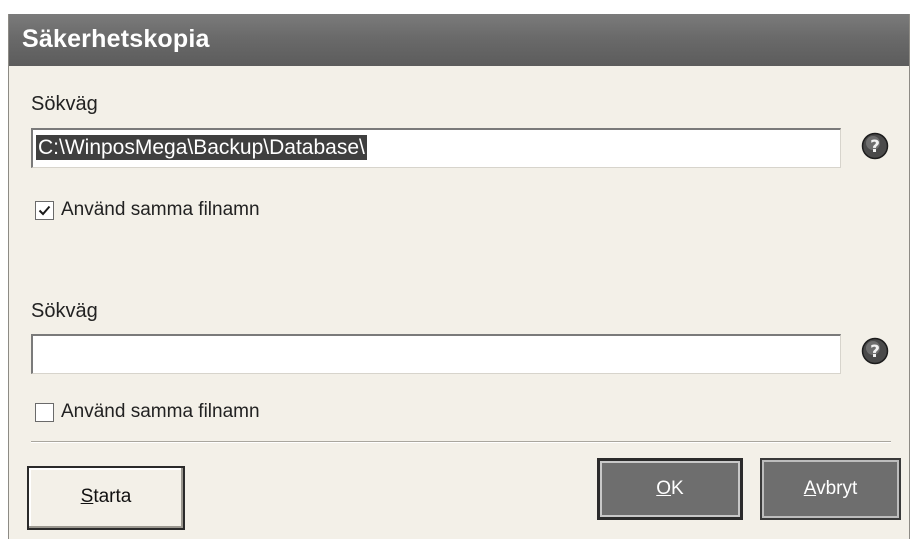 The height and width of the screenshot is (539, 914). Describe the element at coordinates (87, 496) in the screenshot. I see `start-button-mnemonic: S` at that location.